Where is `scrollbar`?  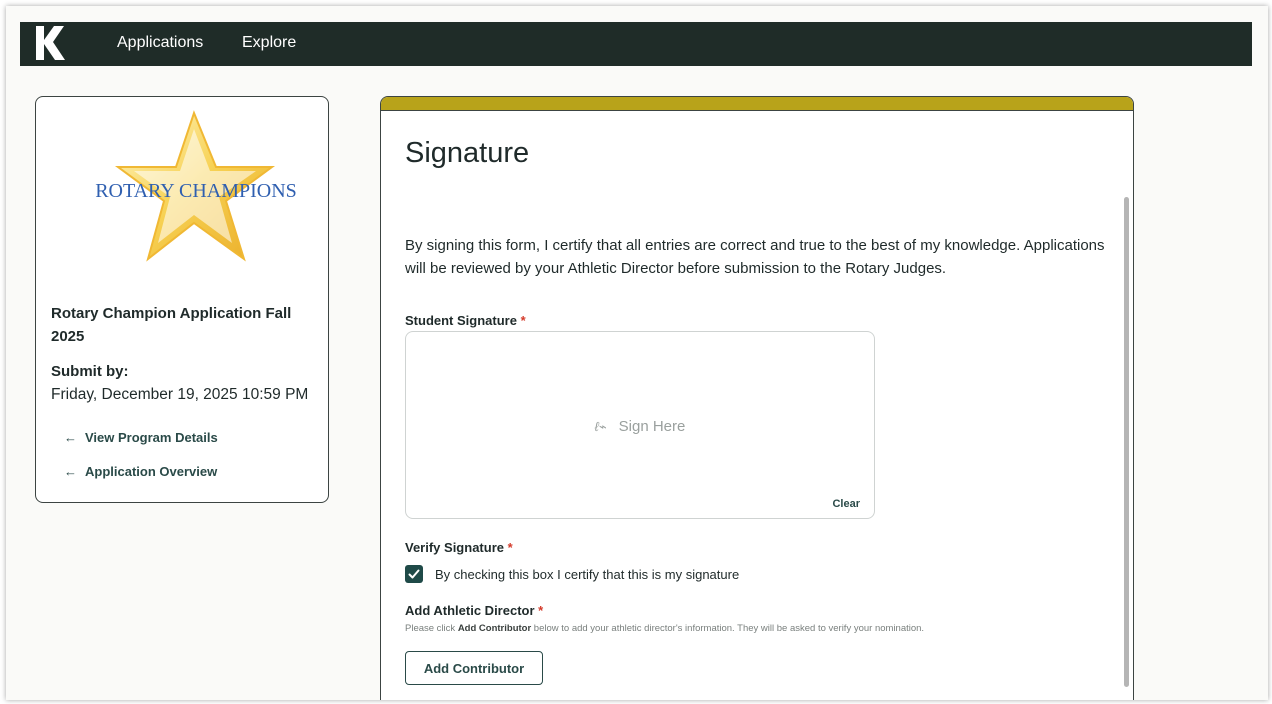
scrollbar is located at coordinates (1126, 442).